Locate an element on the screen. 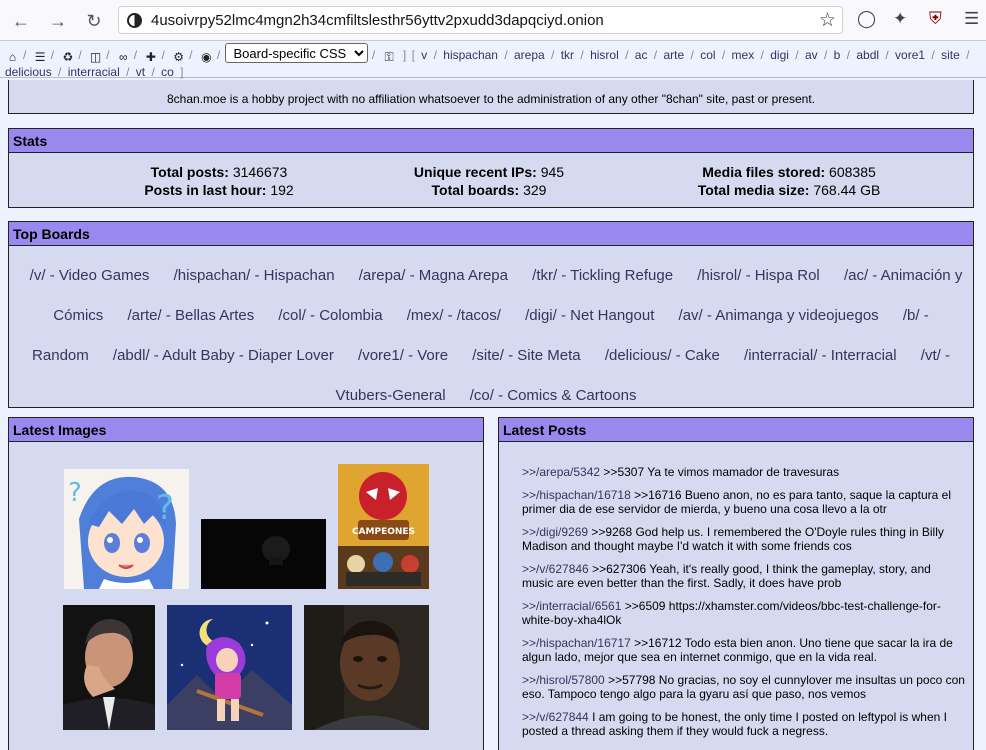  thumbnail-dark-image is located at coordinates (263, 554).